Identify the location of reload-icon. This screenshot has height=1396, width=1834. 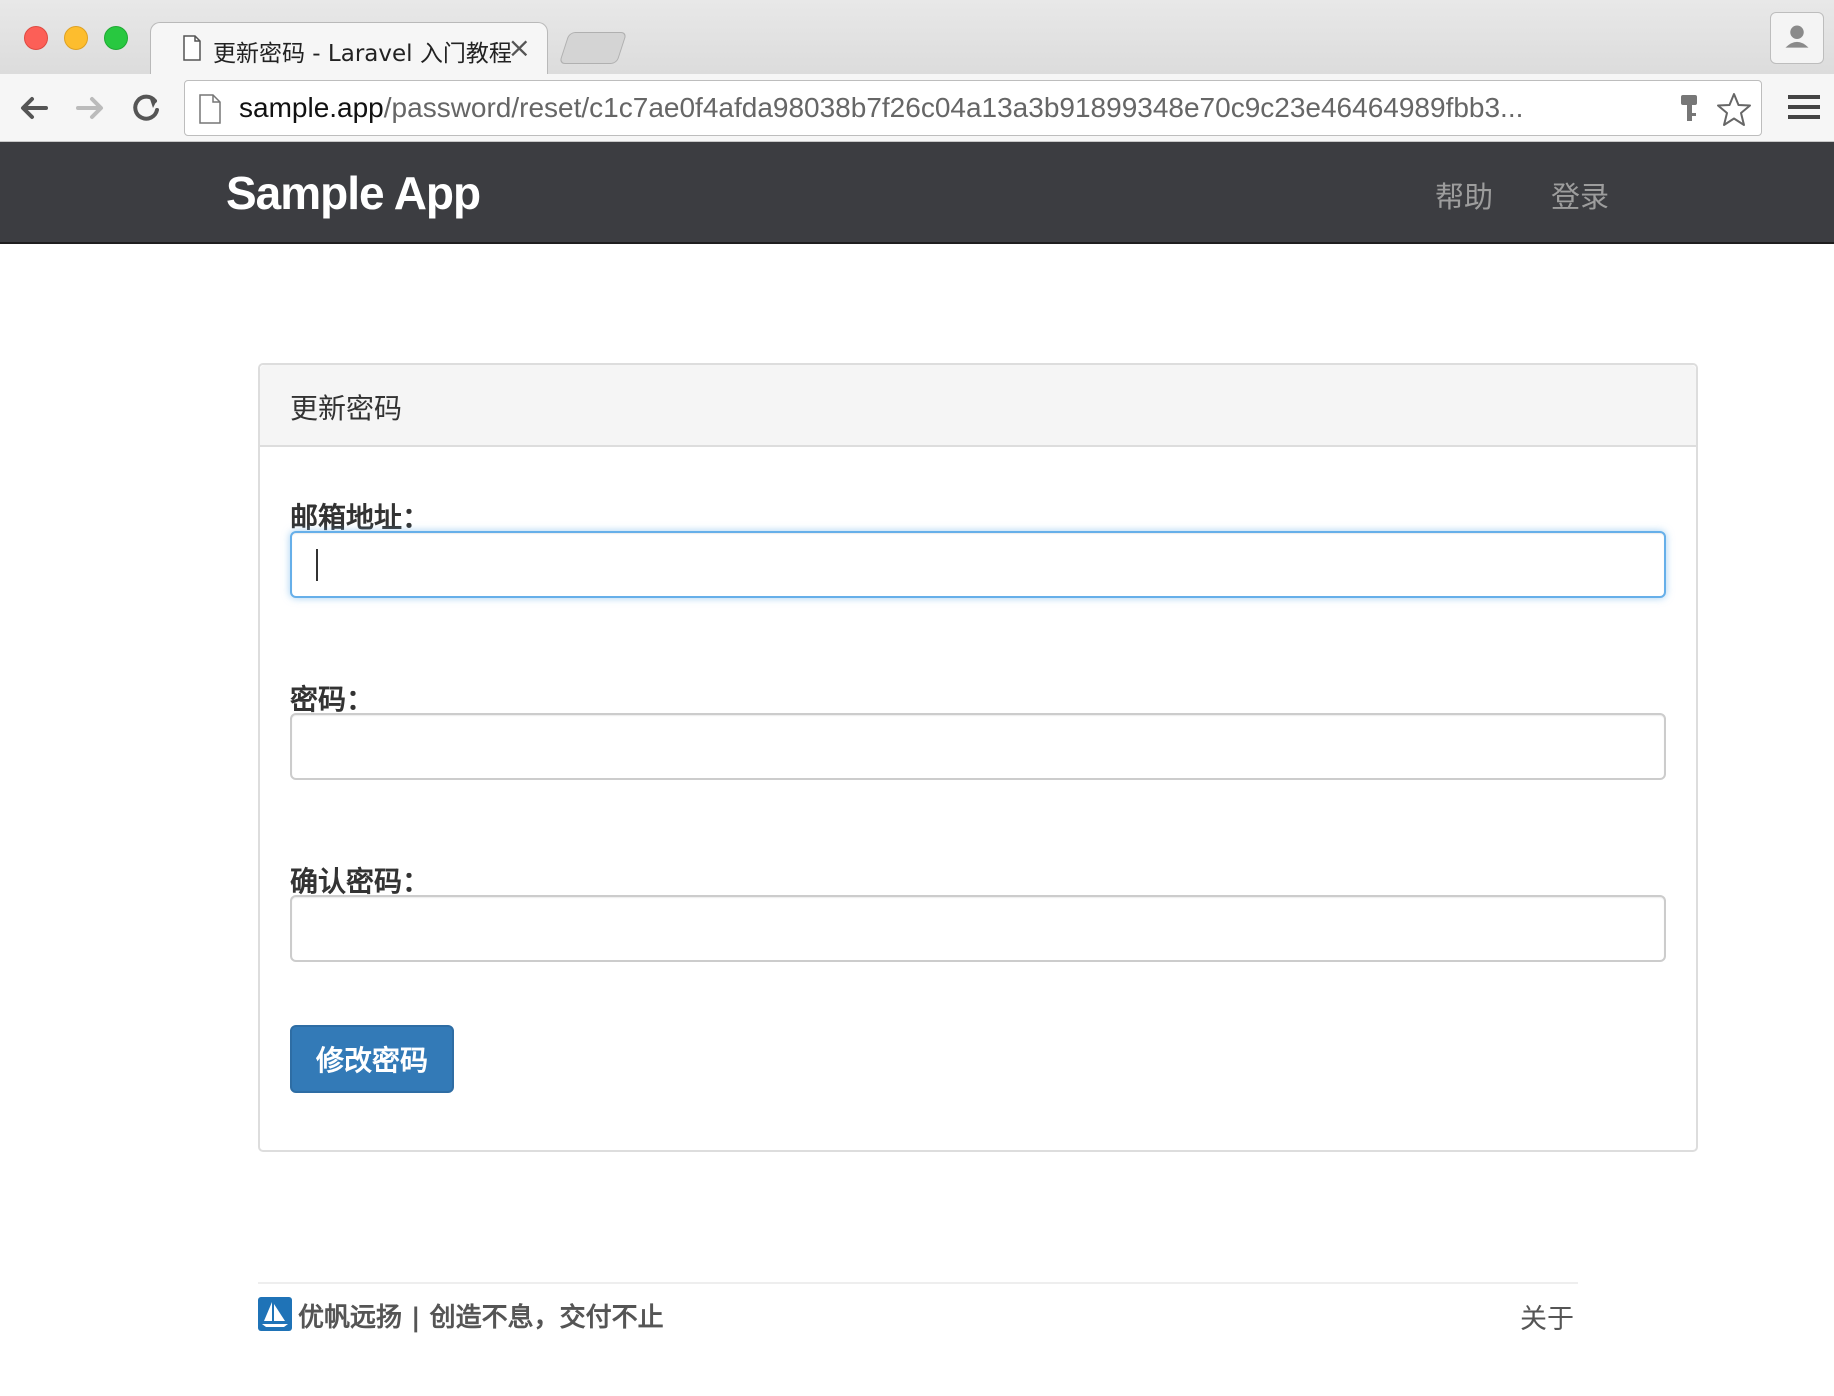
(146, 108).